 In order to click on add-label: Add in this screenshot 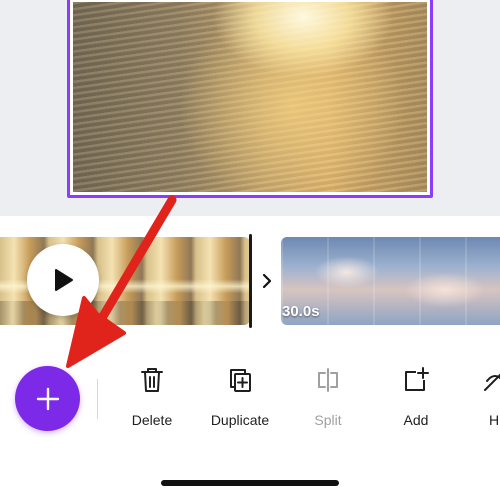, I will do `click(416, 420)`.